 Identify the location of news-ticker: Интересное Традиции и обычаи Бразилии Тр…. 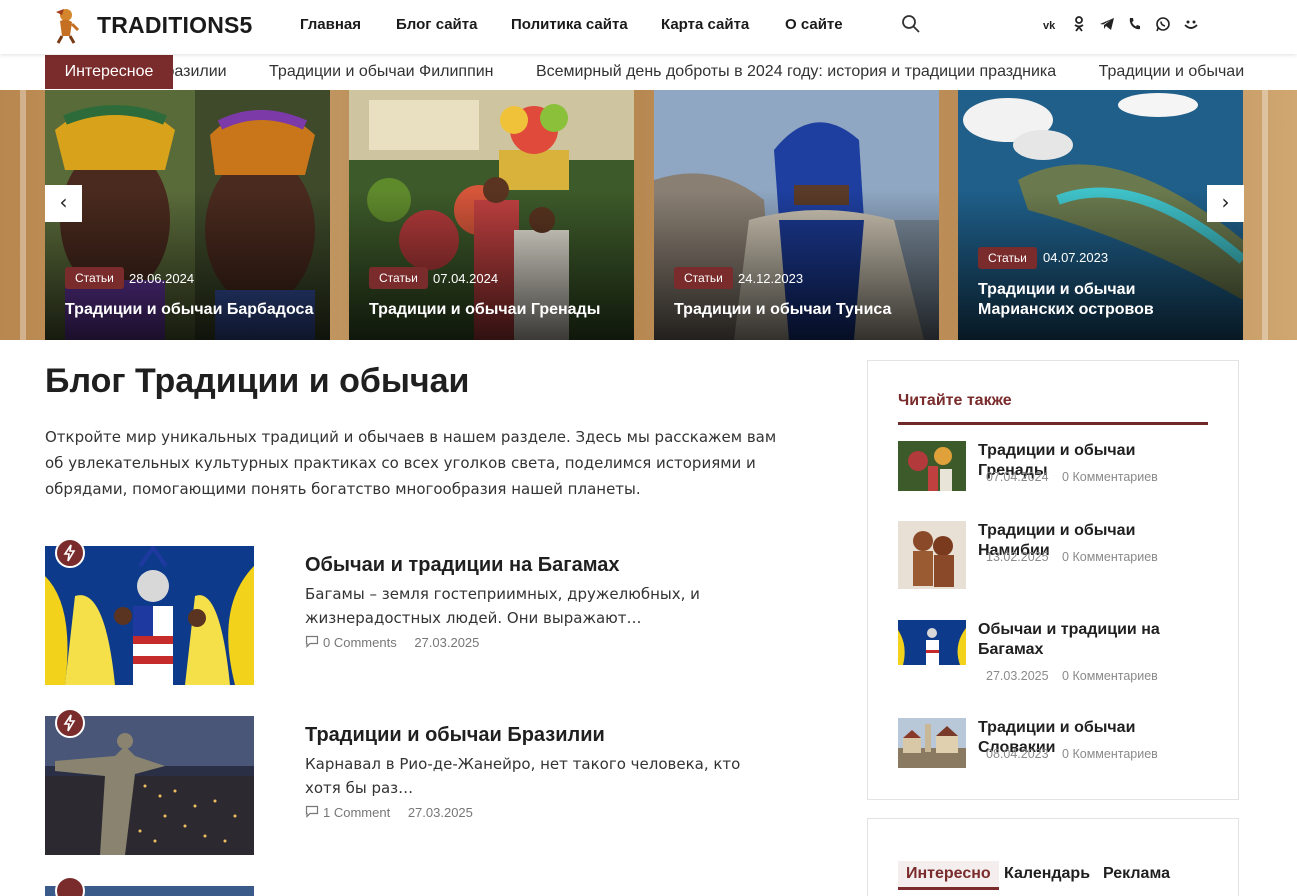
(648, 72).